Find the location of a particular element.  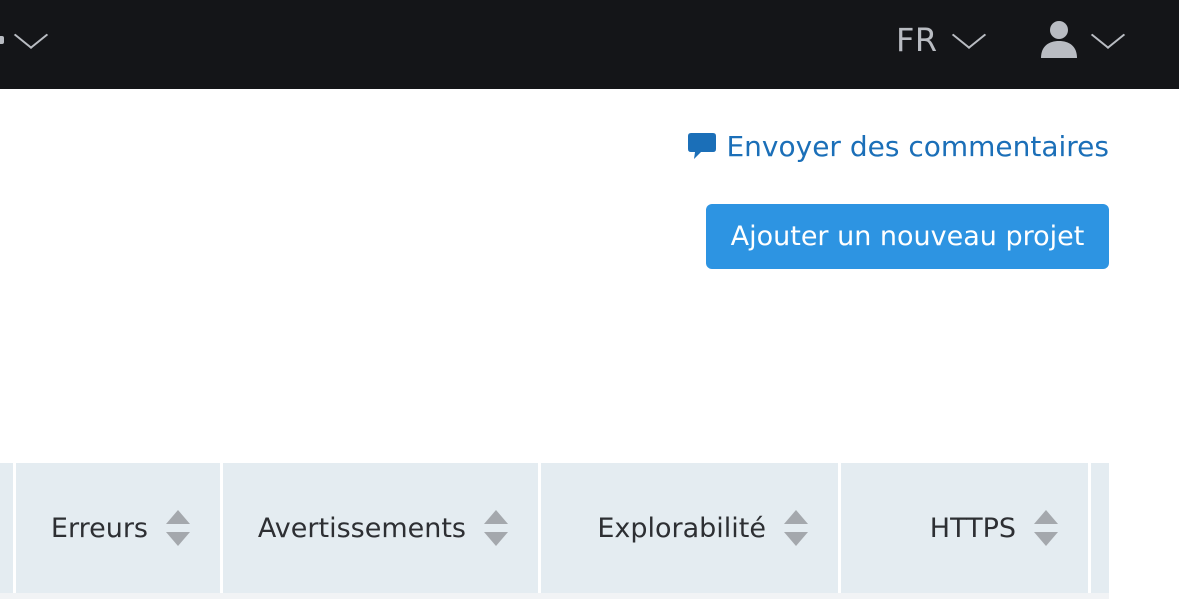

send-feedback-label: Envoyer des commentaires is located at coordinates (917, 146).